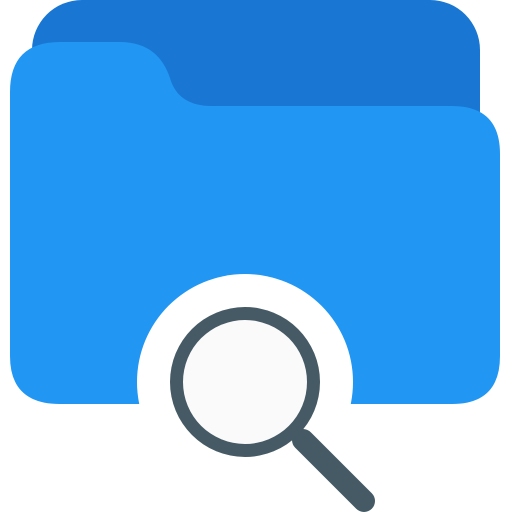 The width and height of the screenshot is (512, 512). Describe the element at coordinates (333, 470) in the screenshot. I see `magnifier-handle` at that location.